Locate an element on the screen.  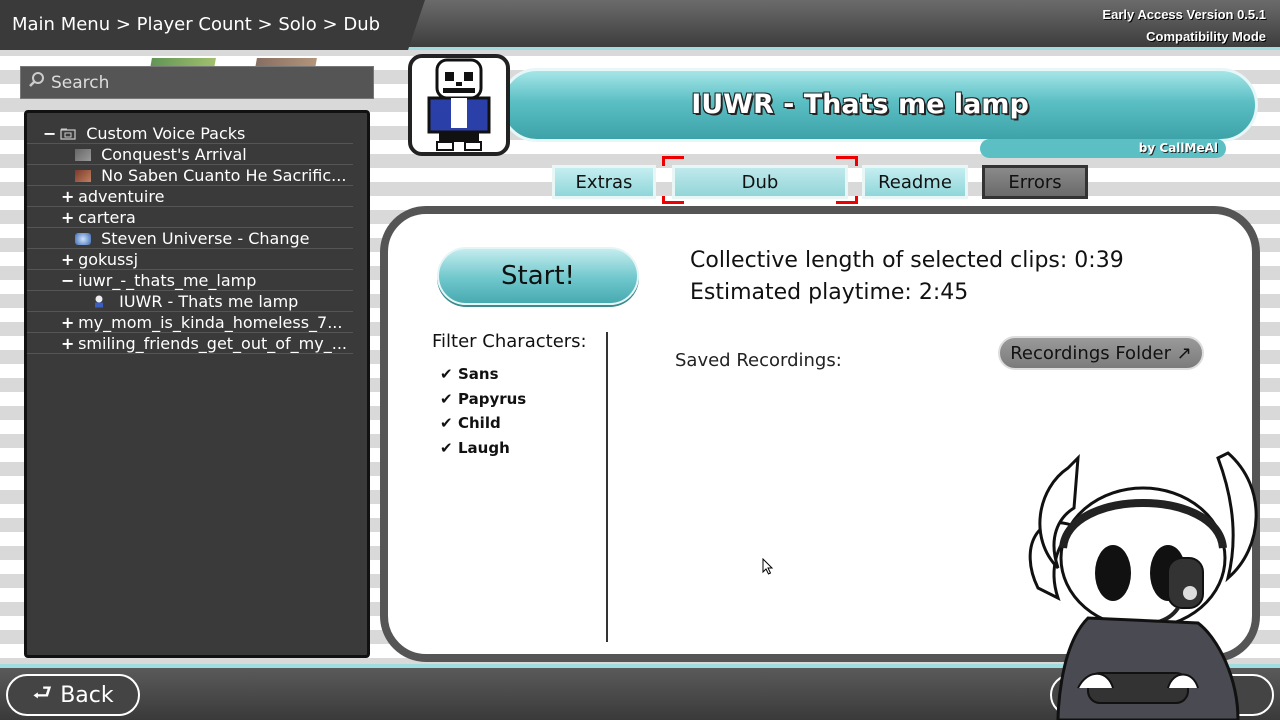
search-box is located at coordinates (197, 82).